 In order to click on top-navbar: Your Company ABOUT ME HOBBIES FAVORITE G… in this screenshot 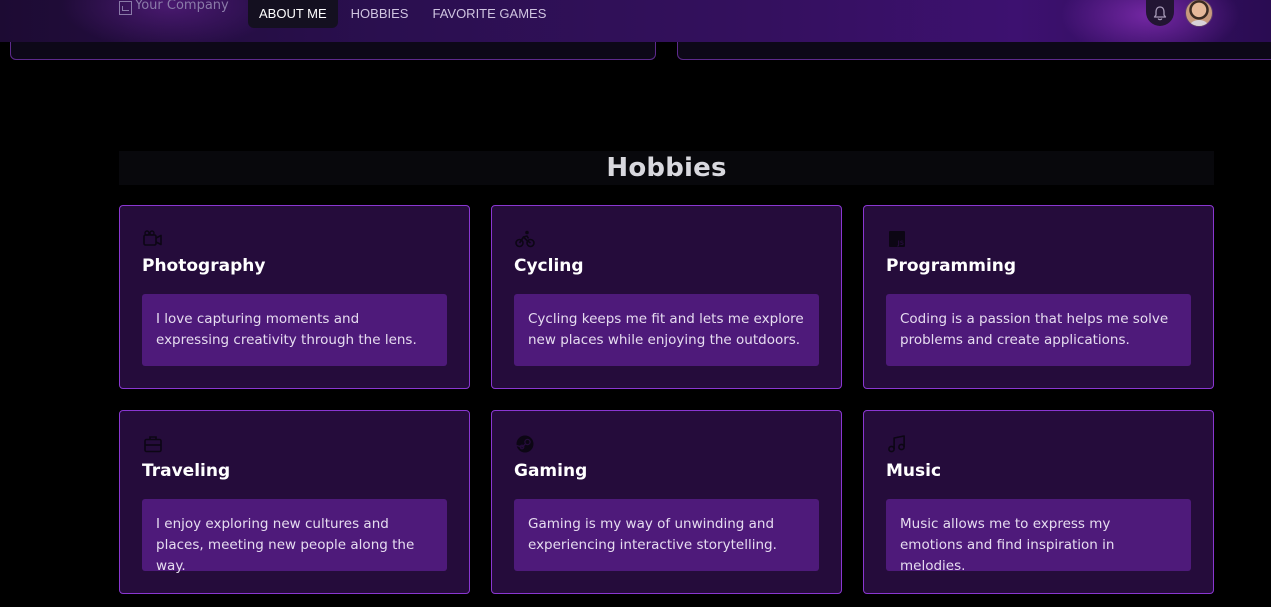, I will do `click(635, 21)`.